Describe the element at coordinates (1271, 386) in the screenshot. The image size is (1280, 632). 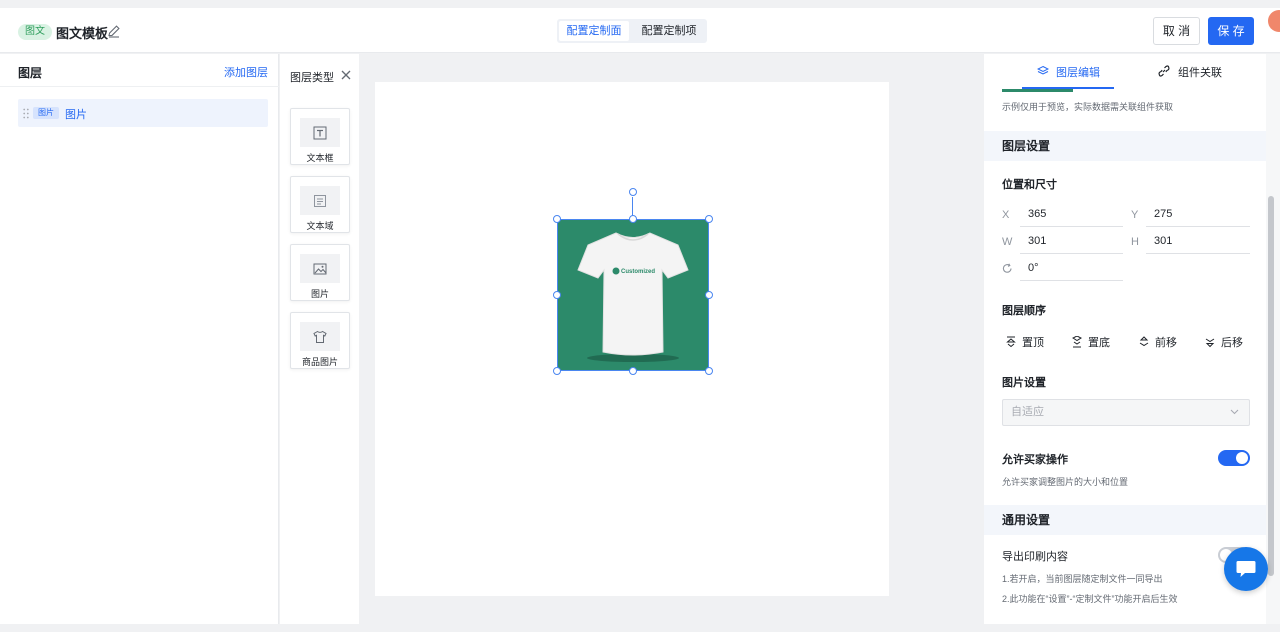
I see `properties-scrollbar` at that location.